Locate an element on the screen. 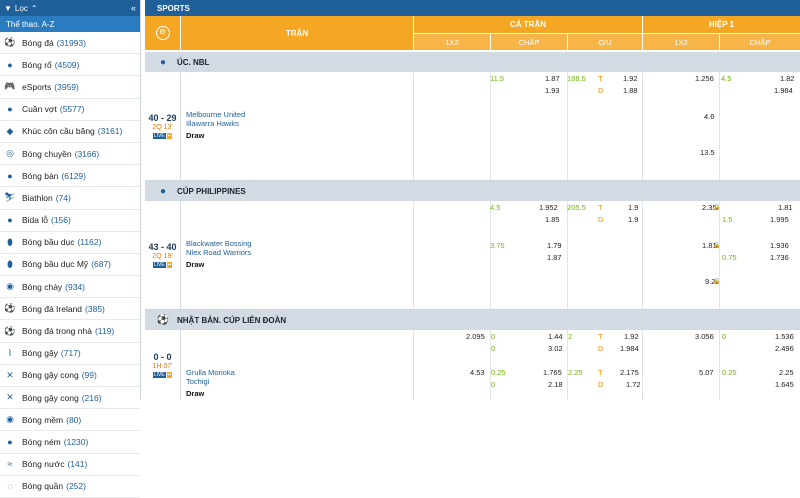 The width and height of the screenshot is (800, 498). h1-handicap-odds: 2.25 is located at coordinates (786, 372).